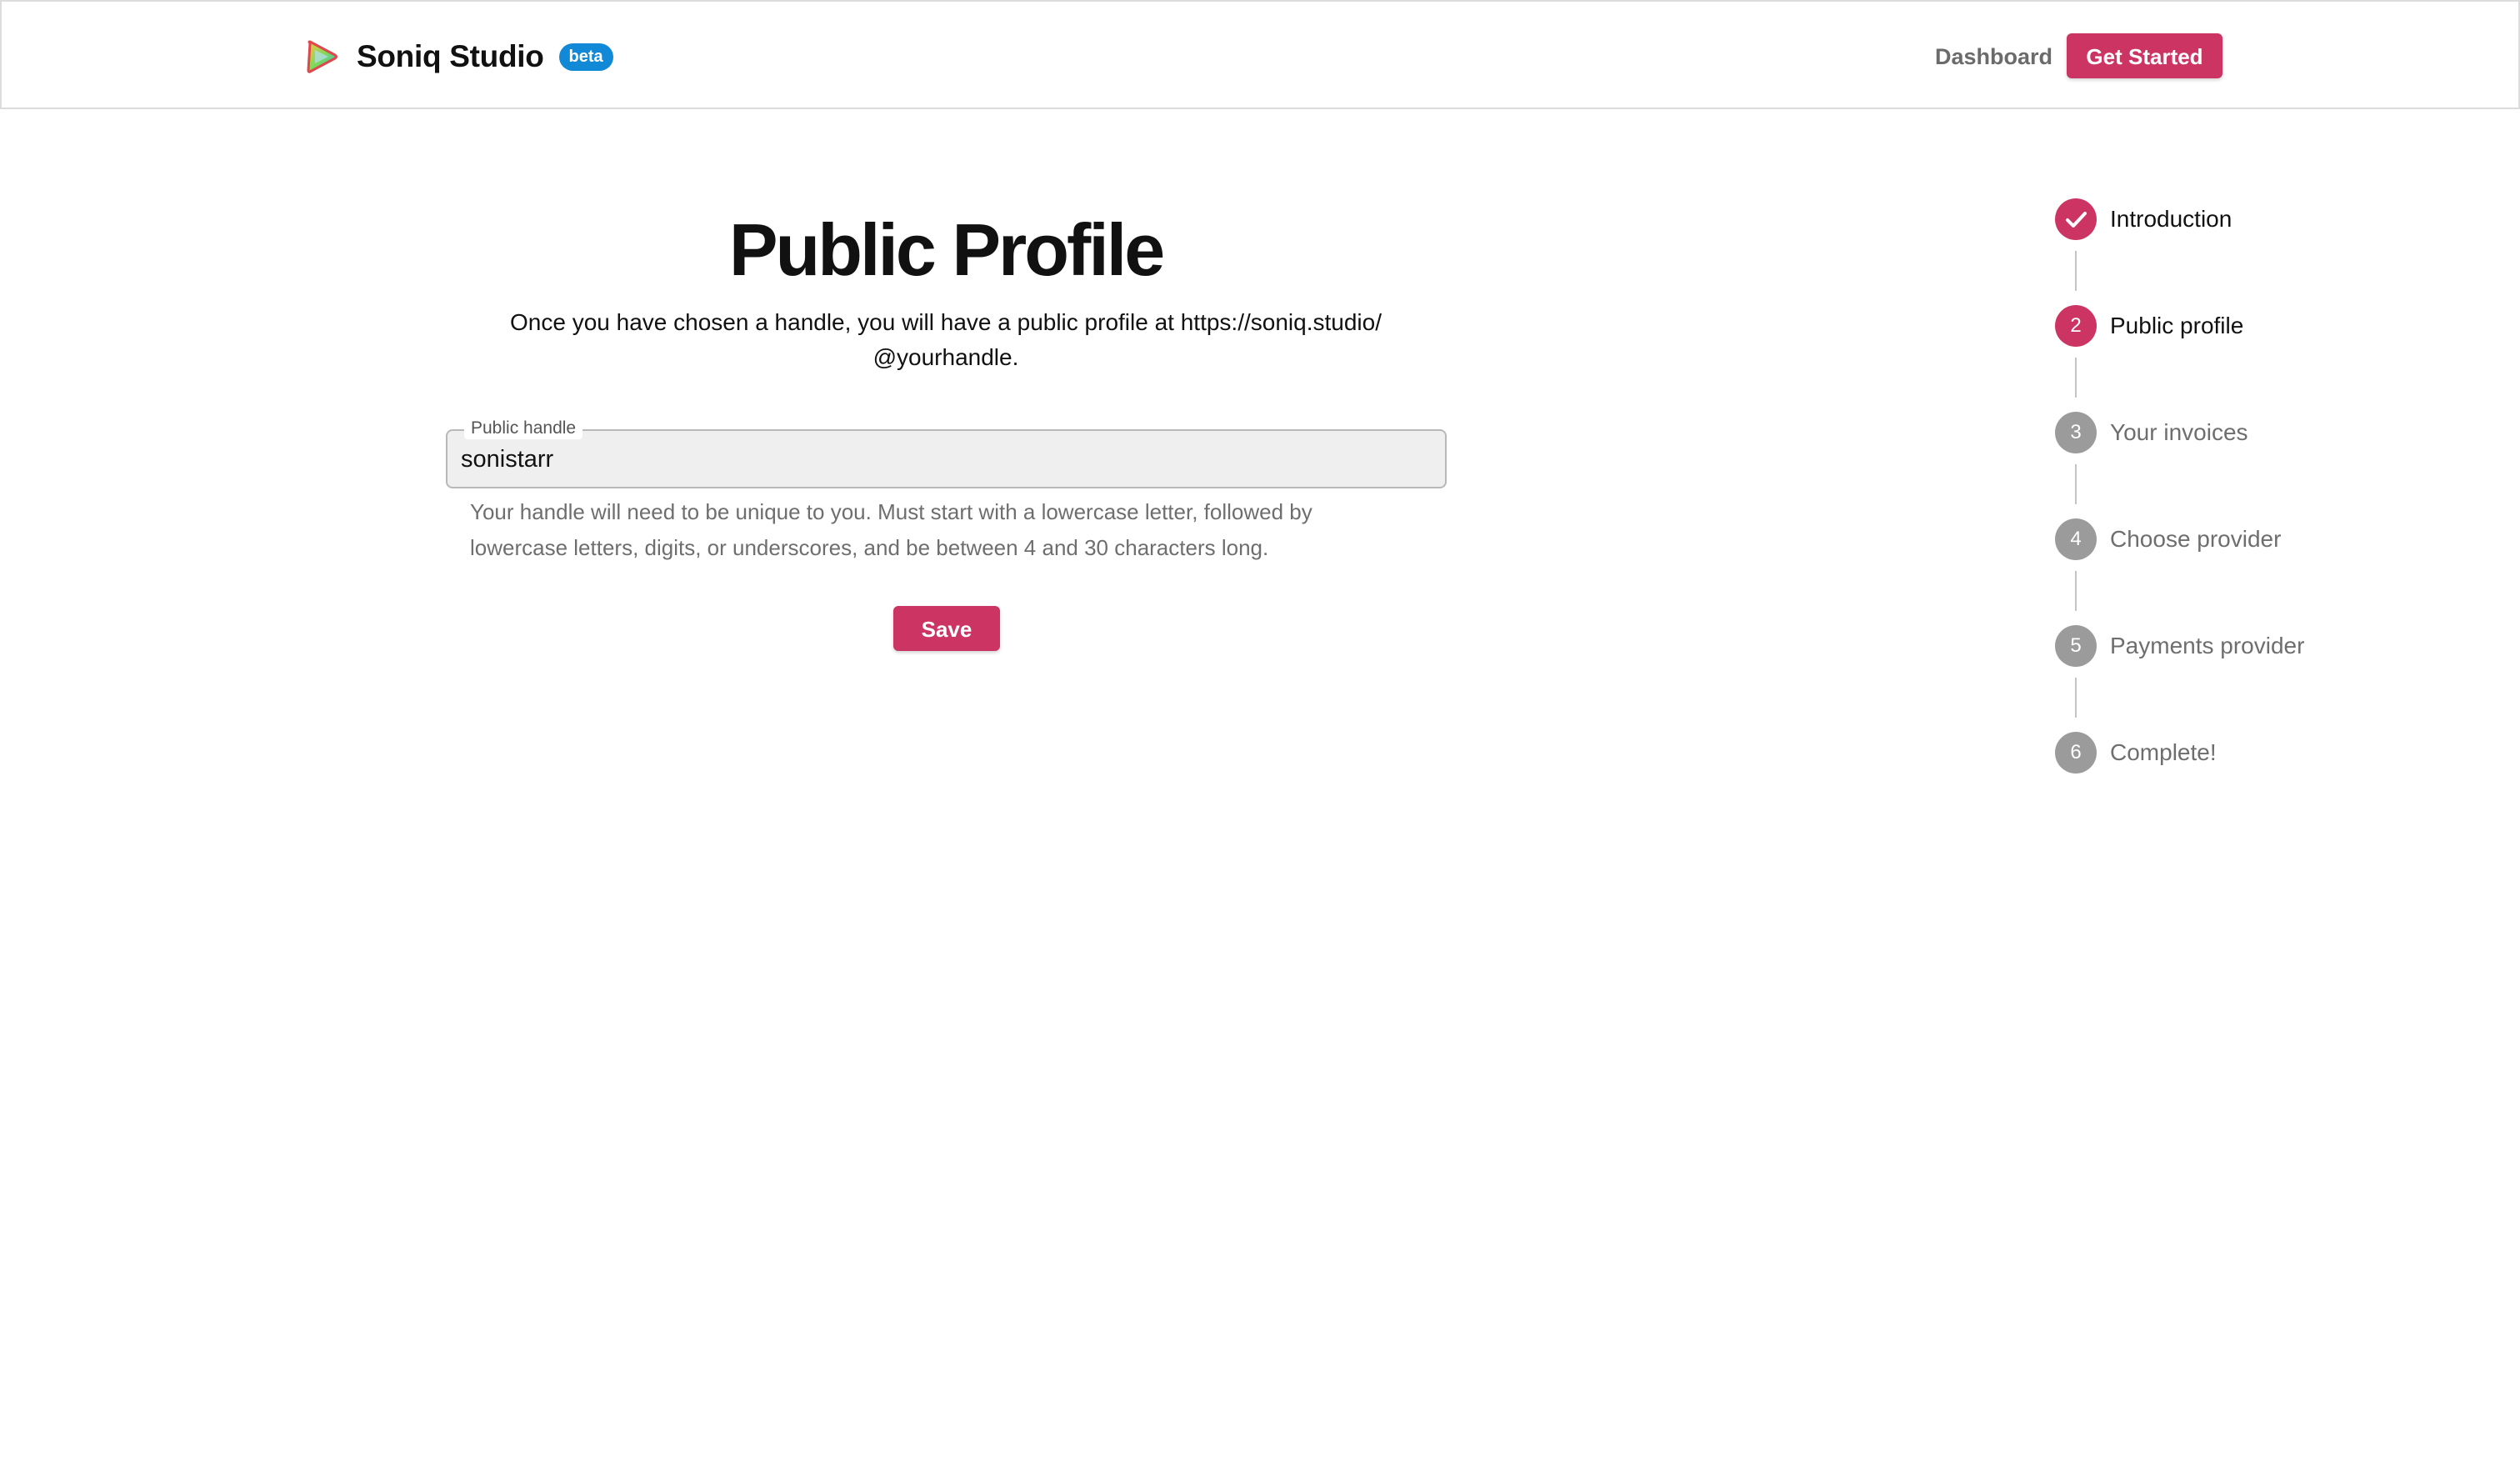 The image size is (2520, 1457). Describe the element at coordinates (2076, 539) in the screenshot. I see `step-number: 4` at that location.